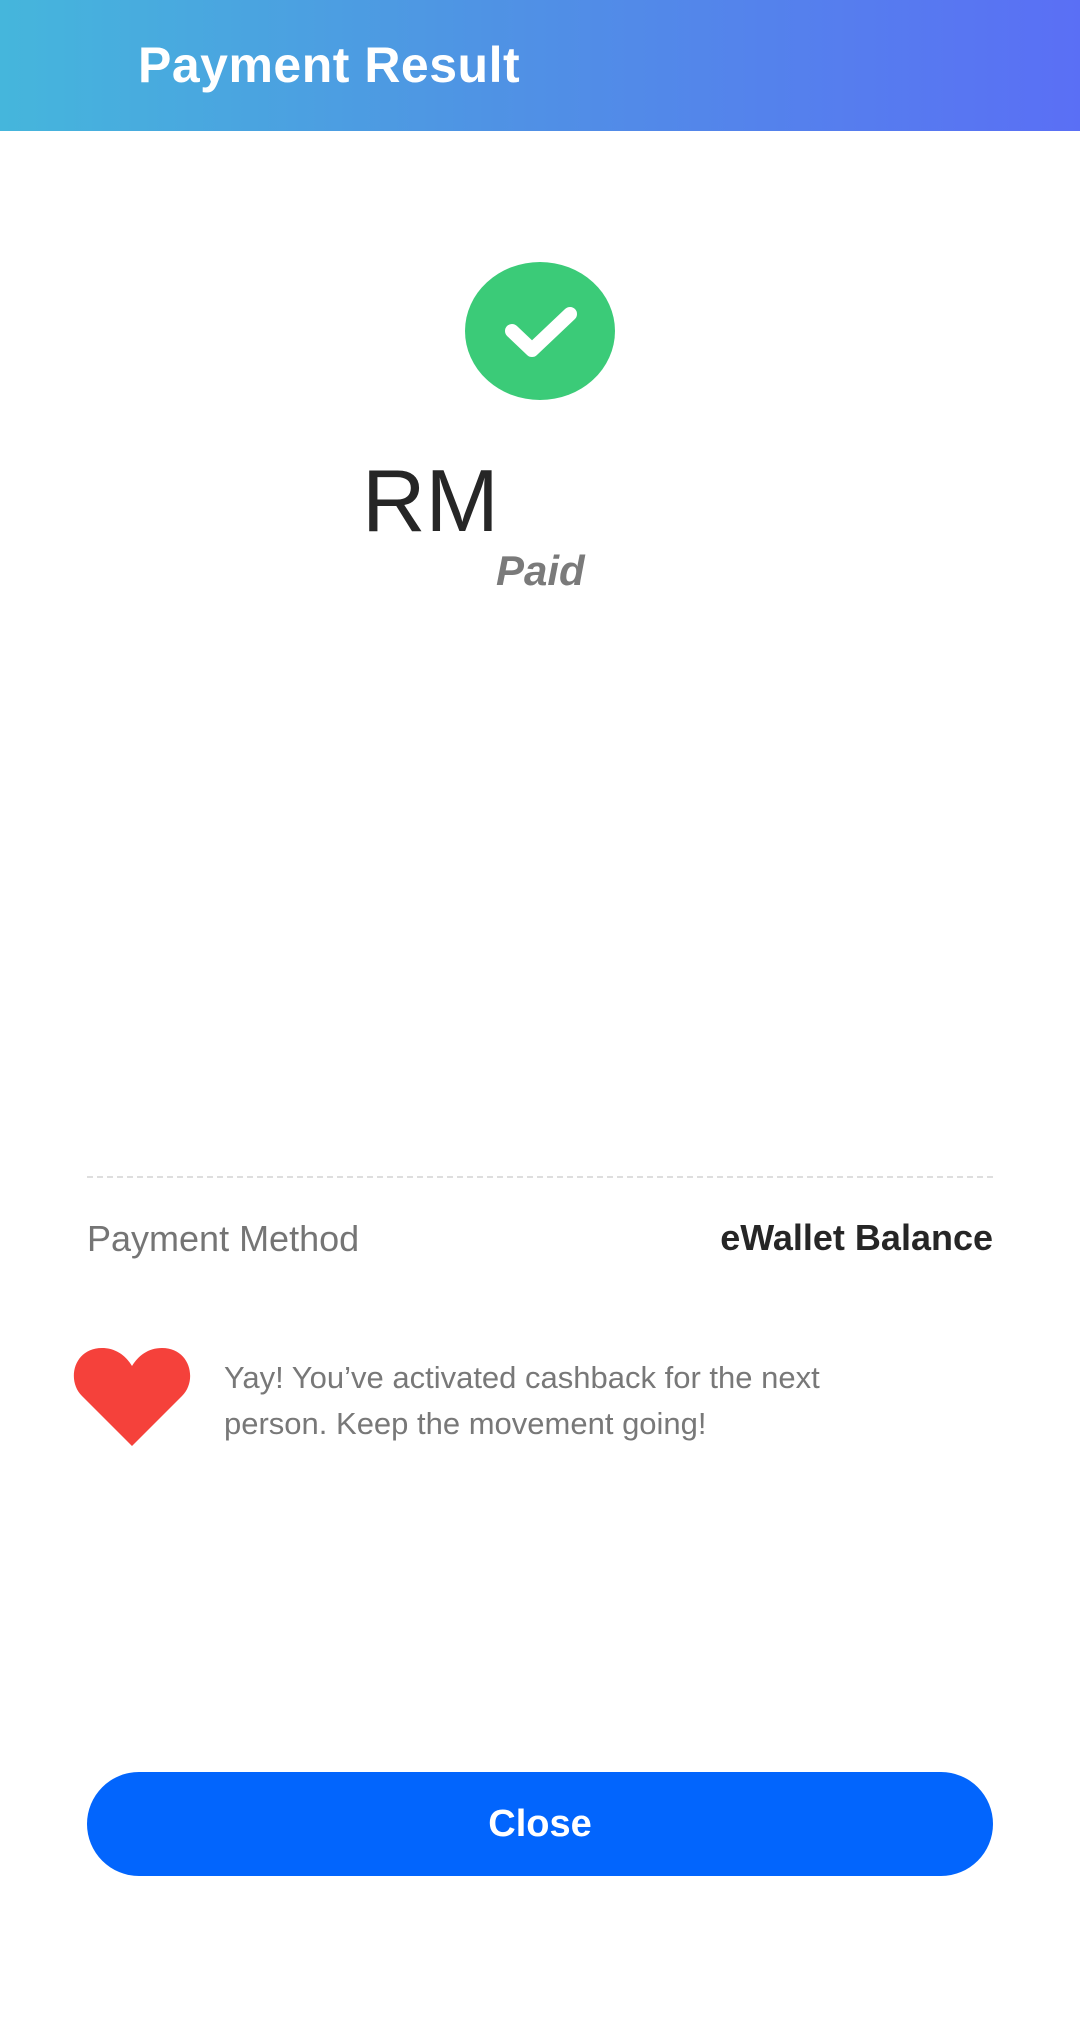 This screenshot has height=2040, width=1080. What do you see at coordinates (540, 1824) in the screenshot?
I see `close-button: Close` at bounding box center [540, 1824].